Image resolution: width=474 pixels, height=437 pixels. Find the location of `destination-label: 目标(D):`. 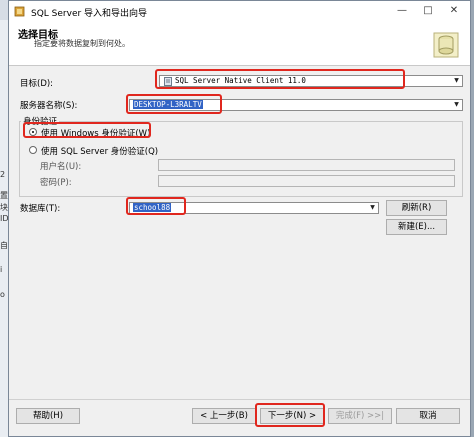

destination-label: 目标(D): is located at coordinates (37, 84).